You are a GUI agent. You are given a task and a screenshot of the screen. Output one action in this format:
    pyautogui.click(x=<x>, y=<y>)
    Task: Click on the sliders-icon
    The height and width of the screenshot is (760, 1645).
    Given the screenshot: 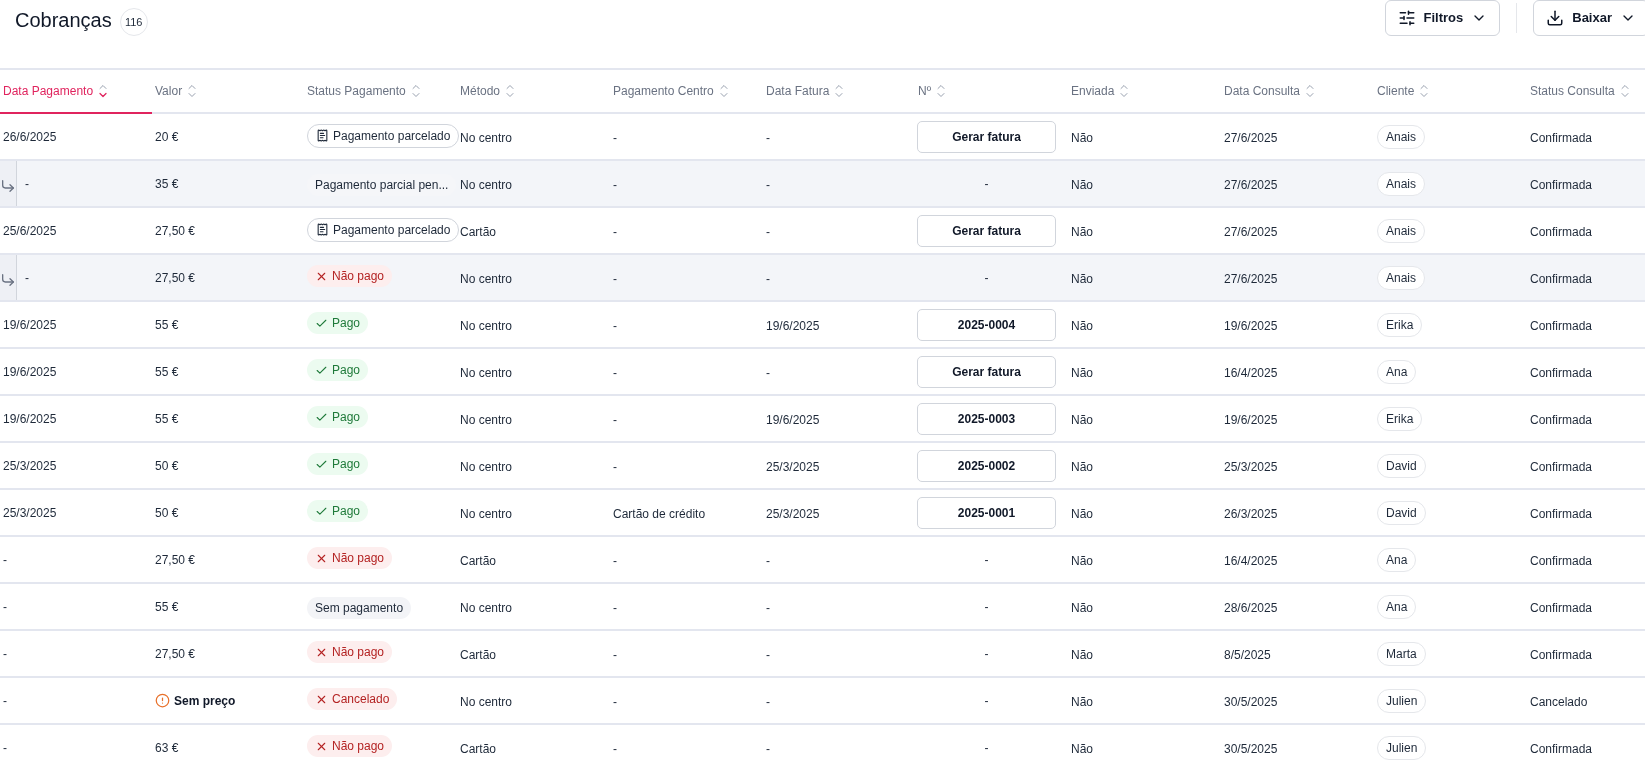 What is the action you would take?
    pyautogui.click(x=1406, y=18)
    